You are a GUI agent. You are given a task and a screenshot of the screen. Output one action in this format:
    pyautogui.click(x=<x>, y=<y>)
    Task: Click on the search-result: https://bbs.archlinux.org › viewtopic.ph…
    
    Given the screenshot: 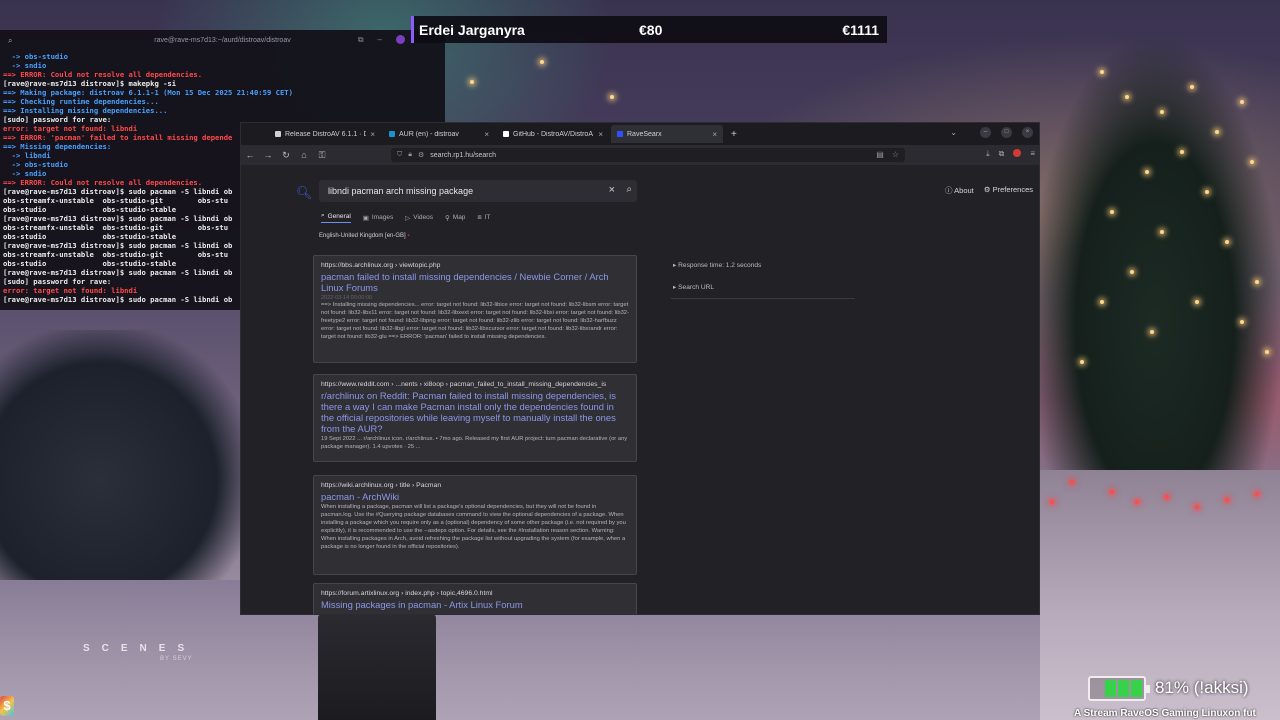 What is the action you would take?
    pyautogui.click(x=475, y=309)
    